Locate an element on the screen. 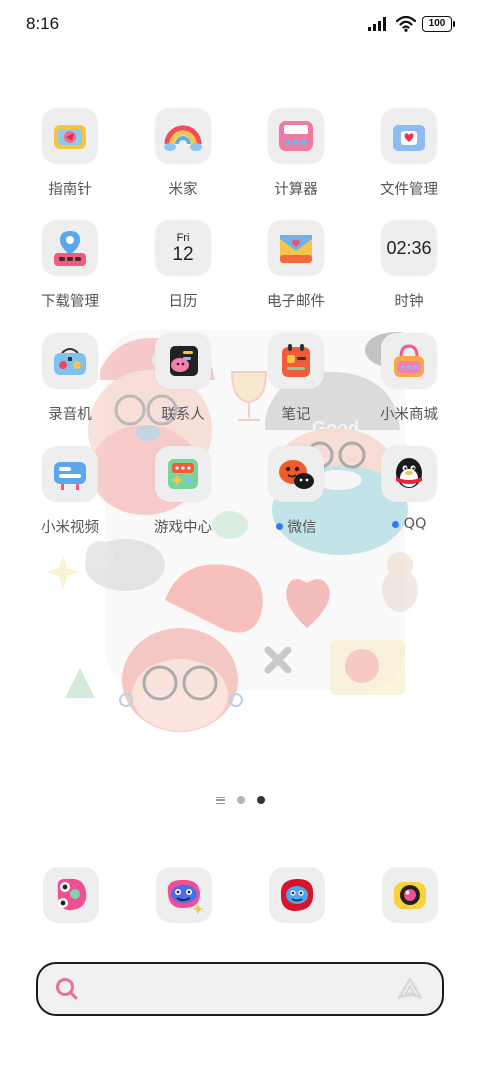 The image size is (480, 1066). dock-messages is located at coordinates (184, 895).